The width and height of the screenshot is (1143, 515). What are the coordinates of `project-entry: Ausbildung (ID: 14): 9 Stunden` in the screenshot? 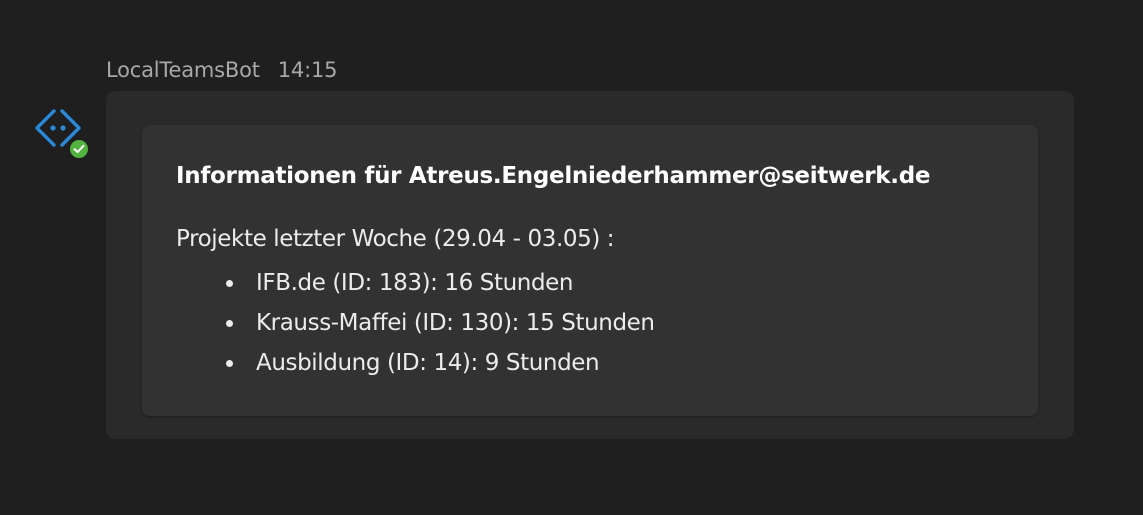 It's located at (428, 363).